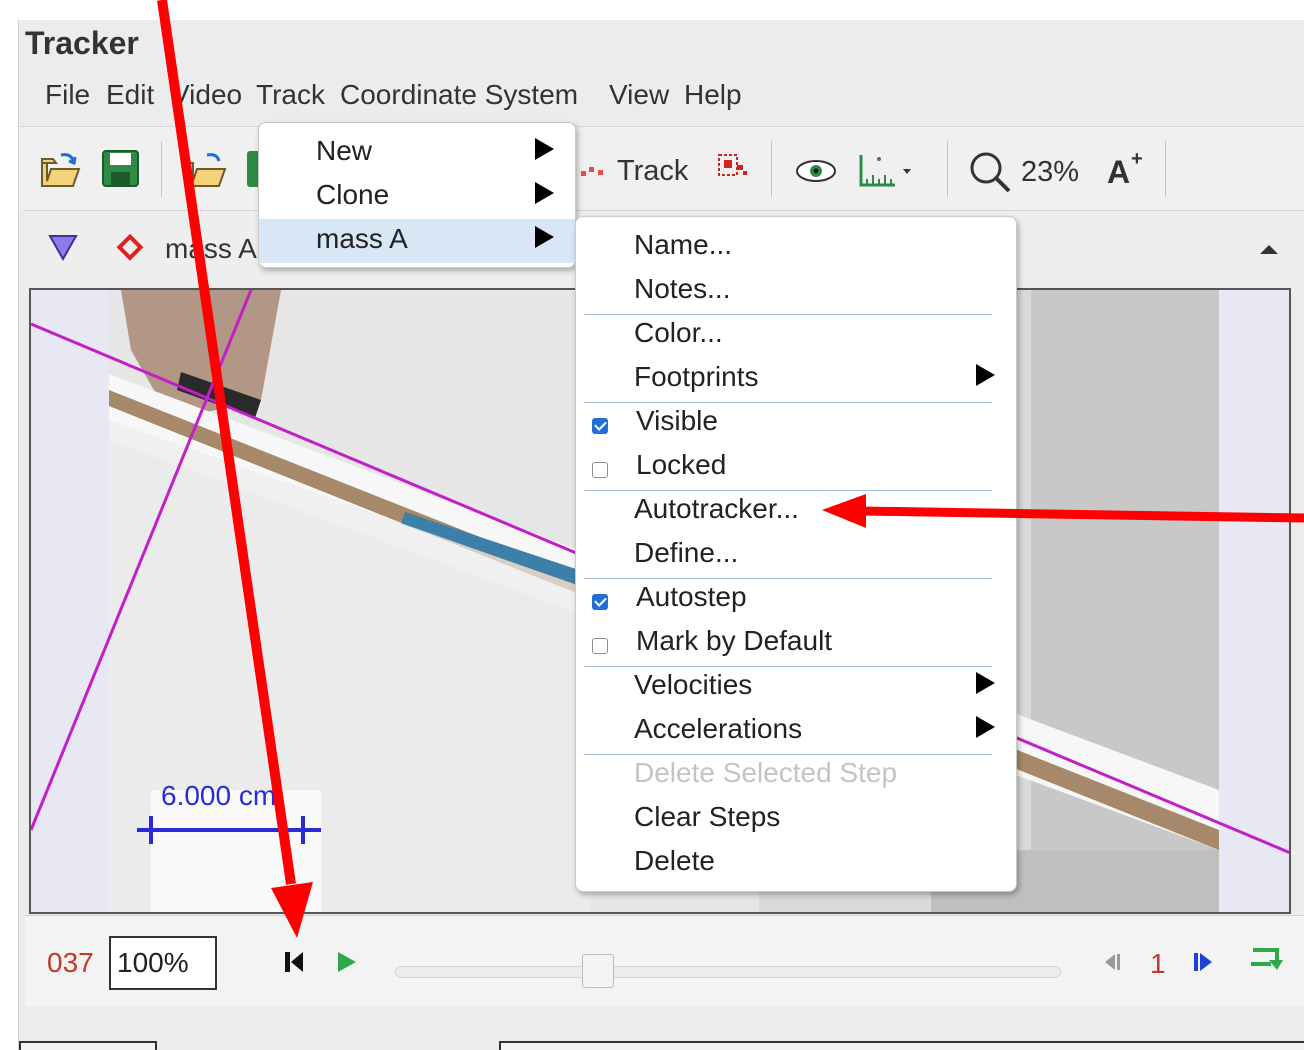 This screenshot has height=1050, width=1304. Describe the element at coordinates (417, 153) in the screenshot. I see `menu-item-new: New` at that location.